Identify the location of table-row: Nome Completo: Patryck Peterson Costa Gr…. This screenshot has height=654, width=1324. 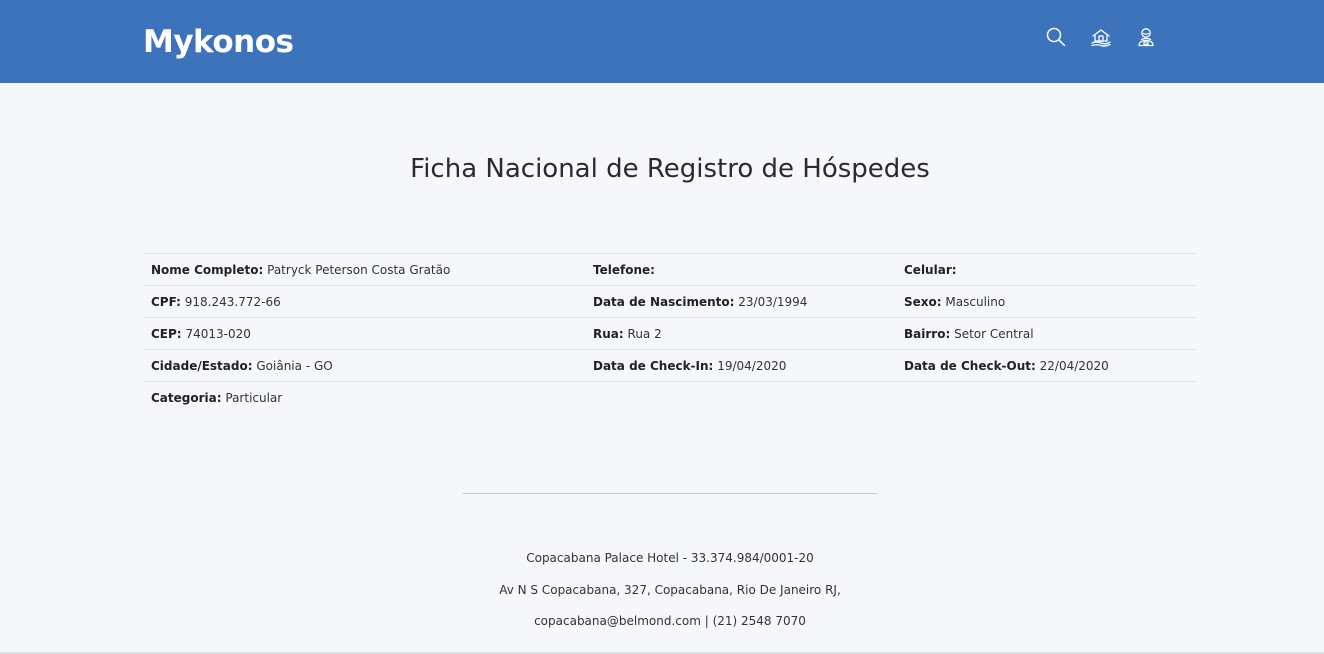
(670, 269).